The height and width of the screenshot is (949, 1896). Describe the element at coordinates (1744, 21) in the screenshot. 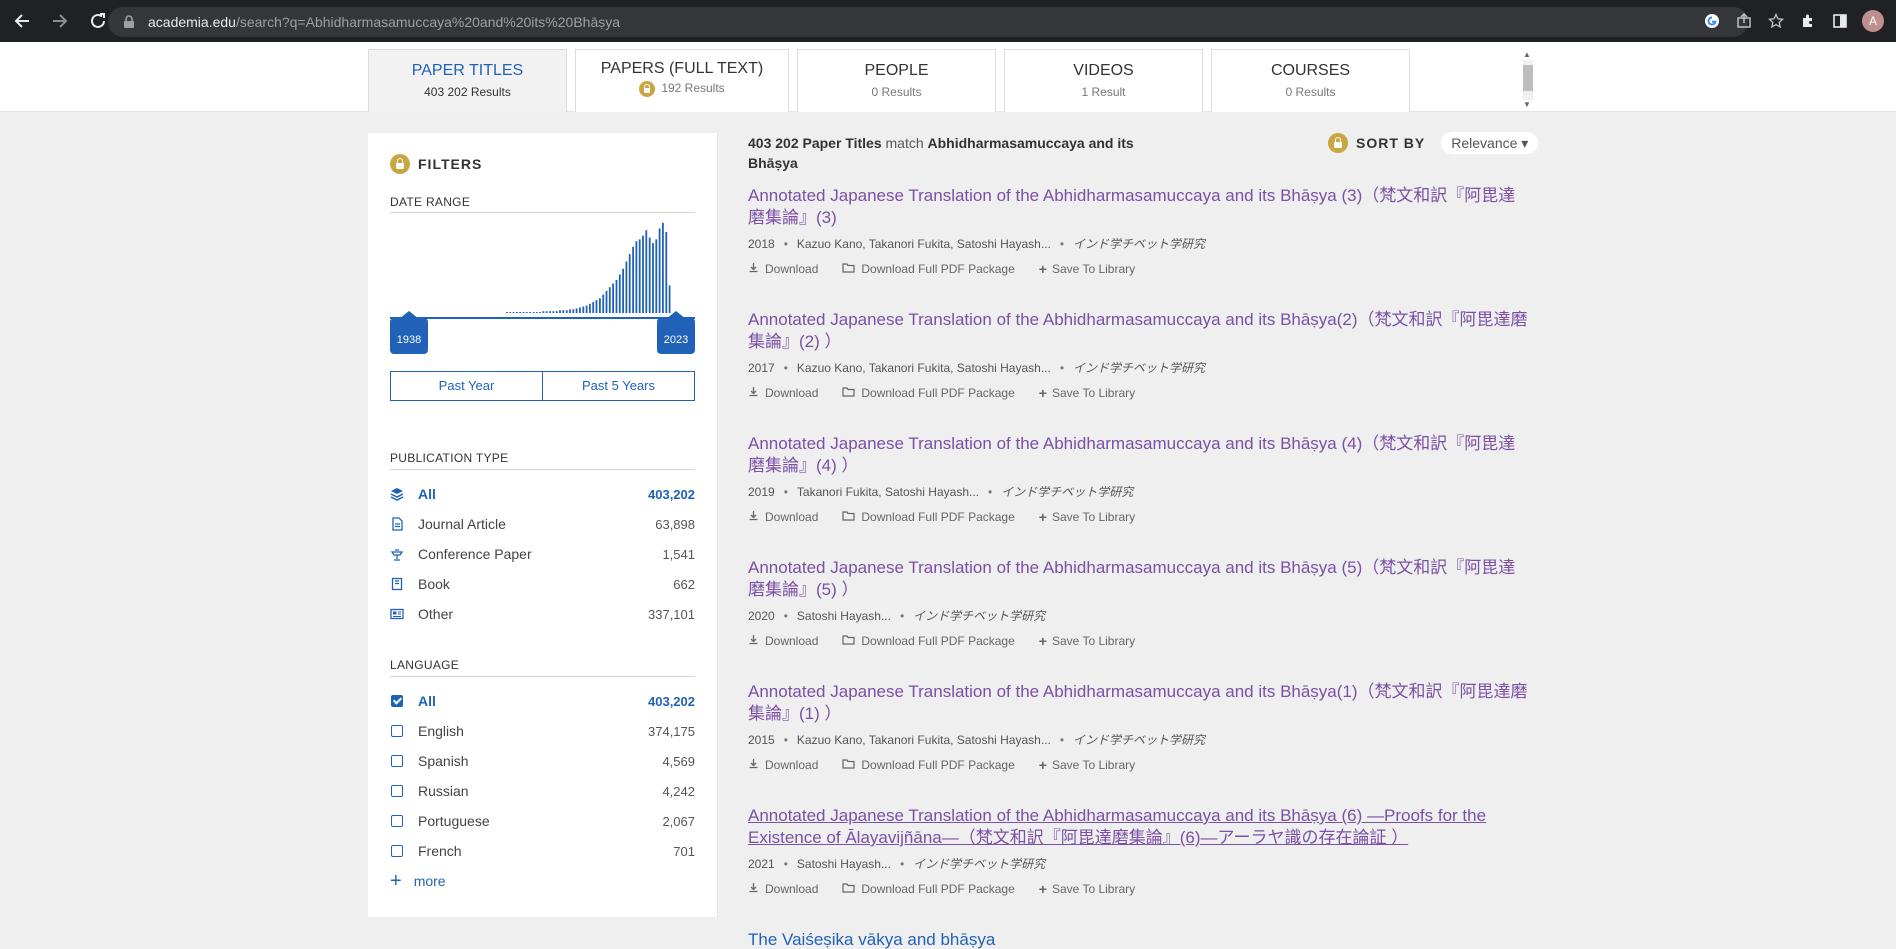

I see `share-icon` at that location.